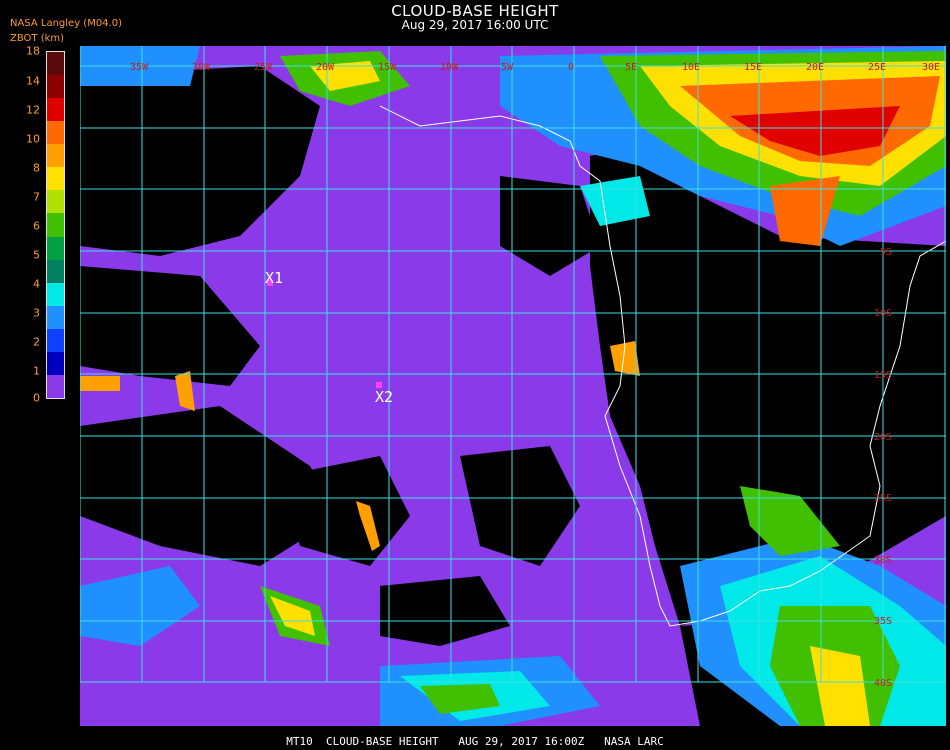  What do you see at coordinates (36, 313) in the screenshot?
I see `colorbar-tick: 3` at bounding box center [36, 313].